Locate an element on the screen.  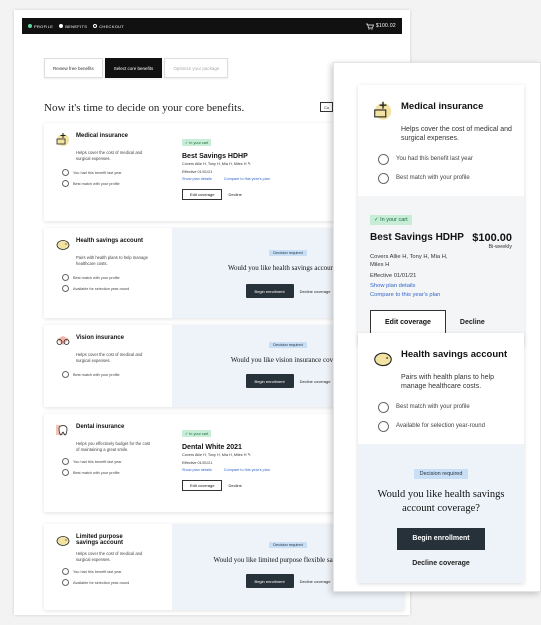
current-step-icon is located at coordinates (61, 26).